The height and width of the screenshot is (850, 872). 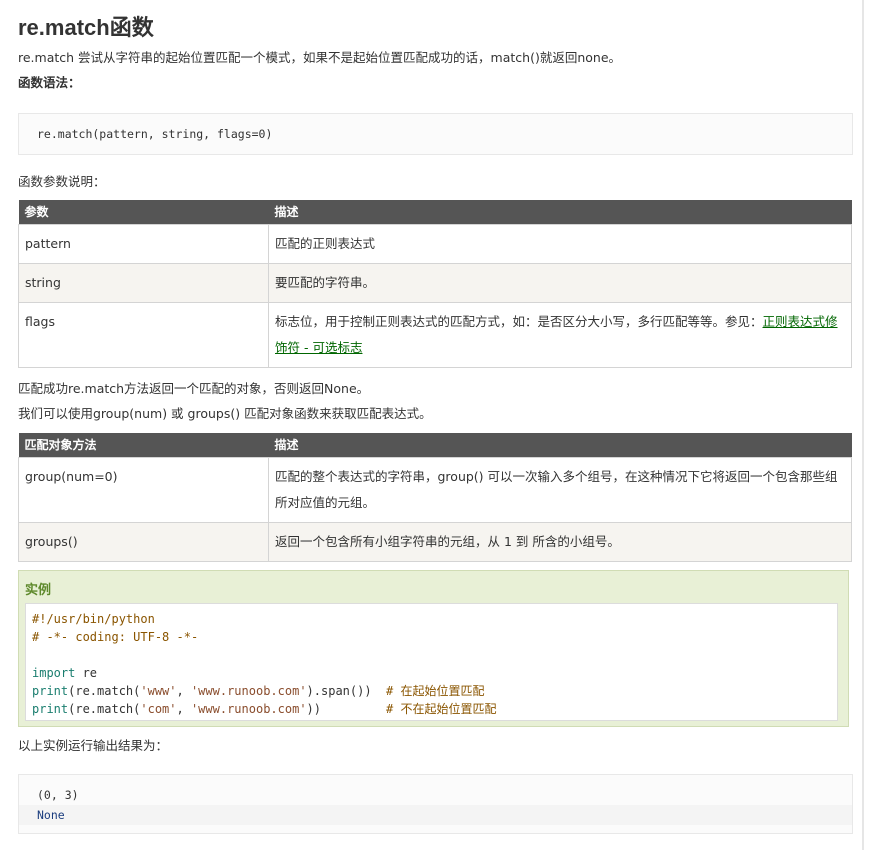 I want to click on syntax-code-line: re.match(pattern, string, flags=0), so click(x=155, y=134).